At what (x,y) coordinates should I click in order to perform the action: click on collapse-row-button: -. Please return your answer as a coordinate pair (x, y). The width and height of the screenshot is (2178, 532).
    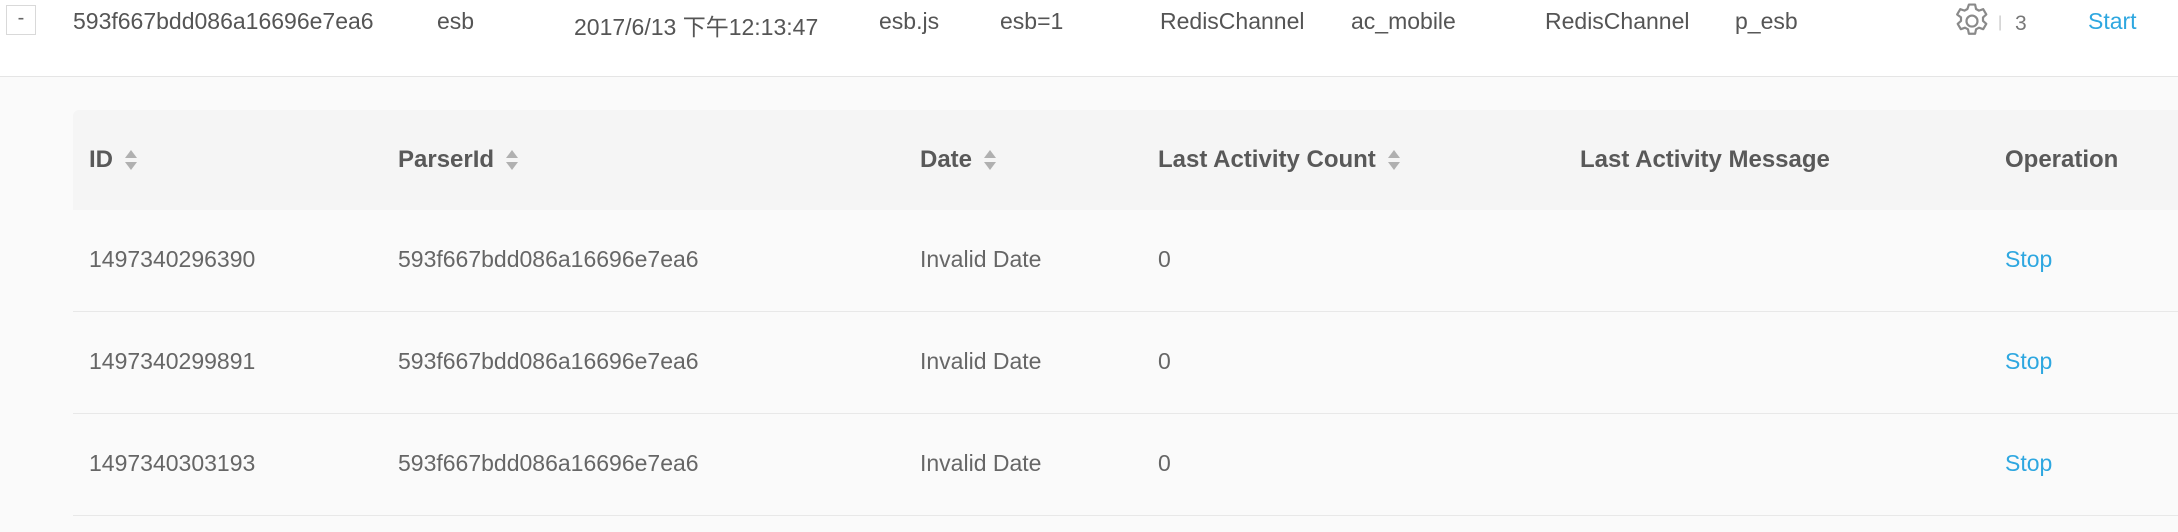
    Looking at the image, I should click on (21, 20).